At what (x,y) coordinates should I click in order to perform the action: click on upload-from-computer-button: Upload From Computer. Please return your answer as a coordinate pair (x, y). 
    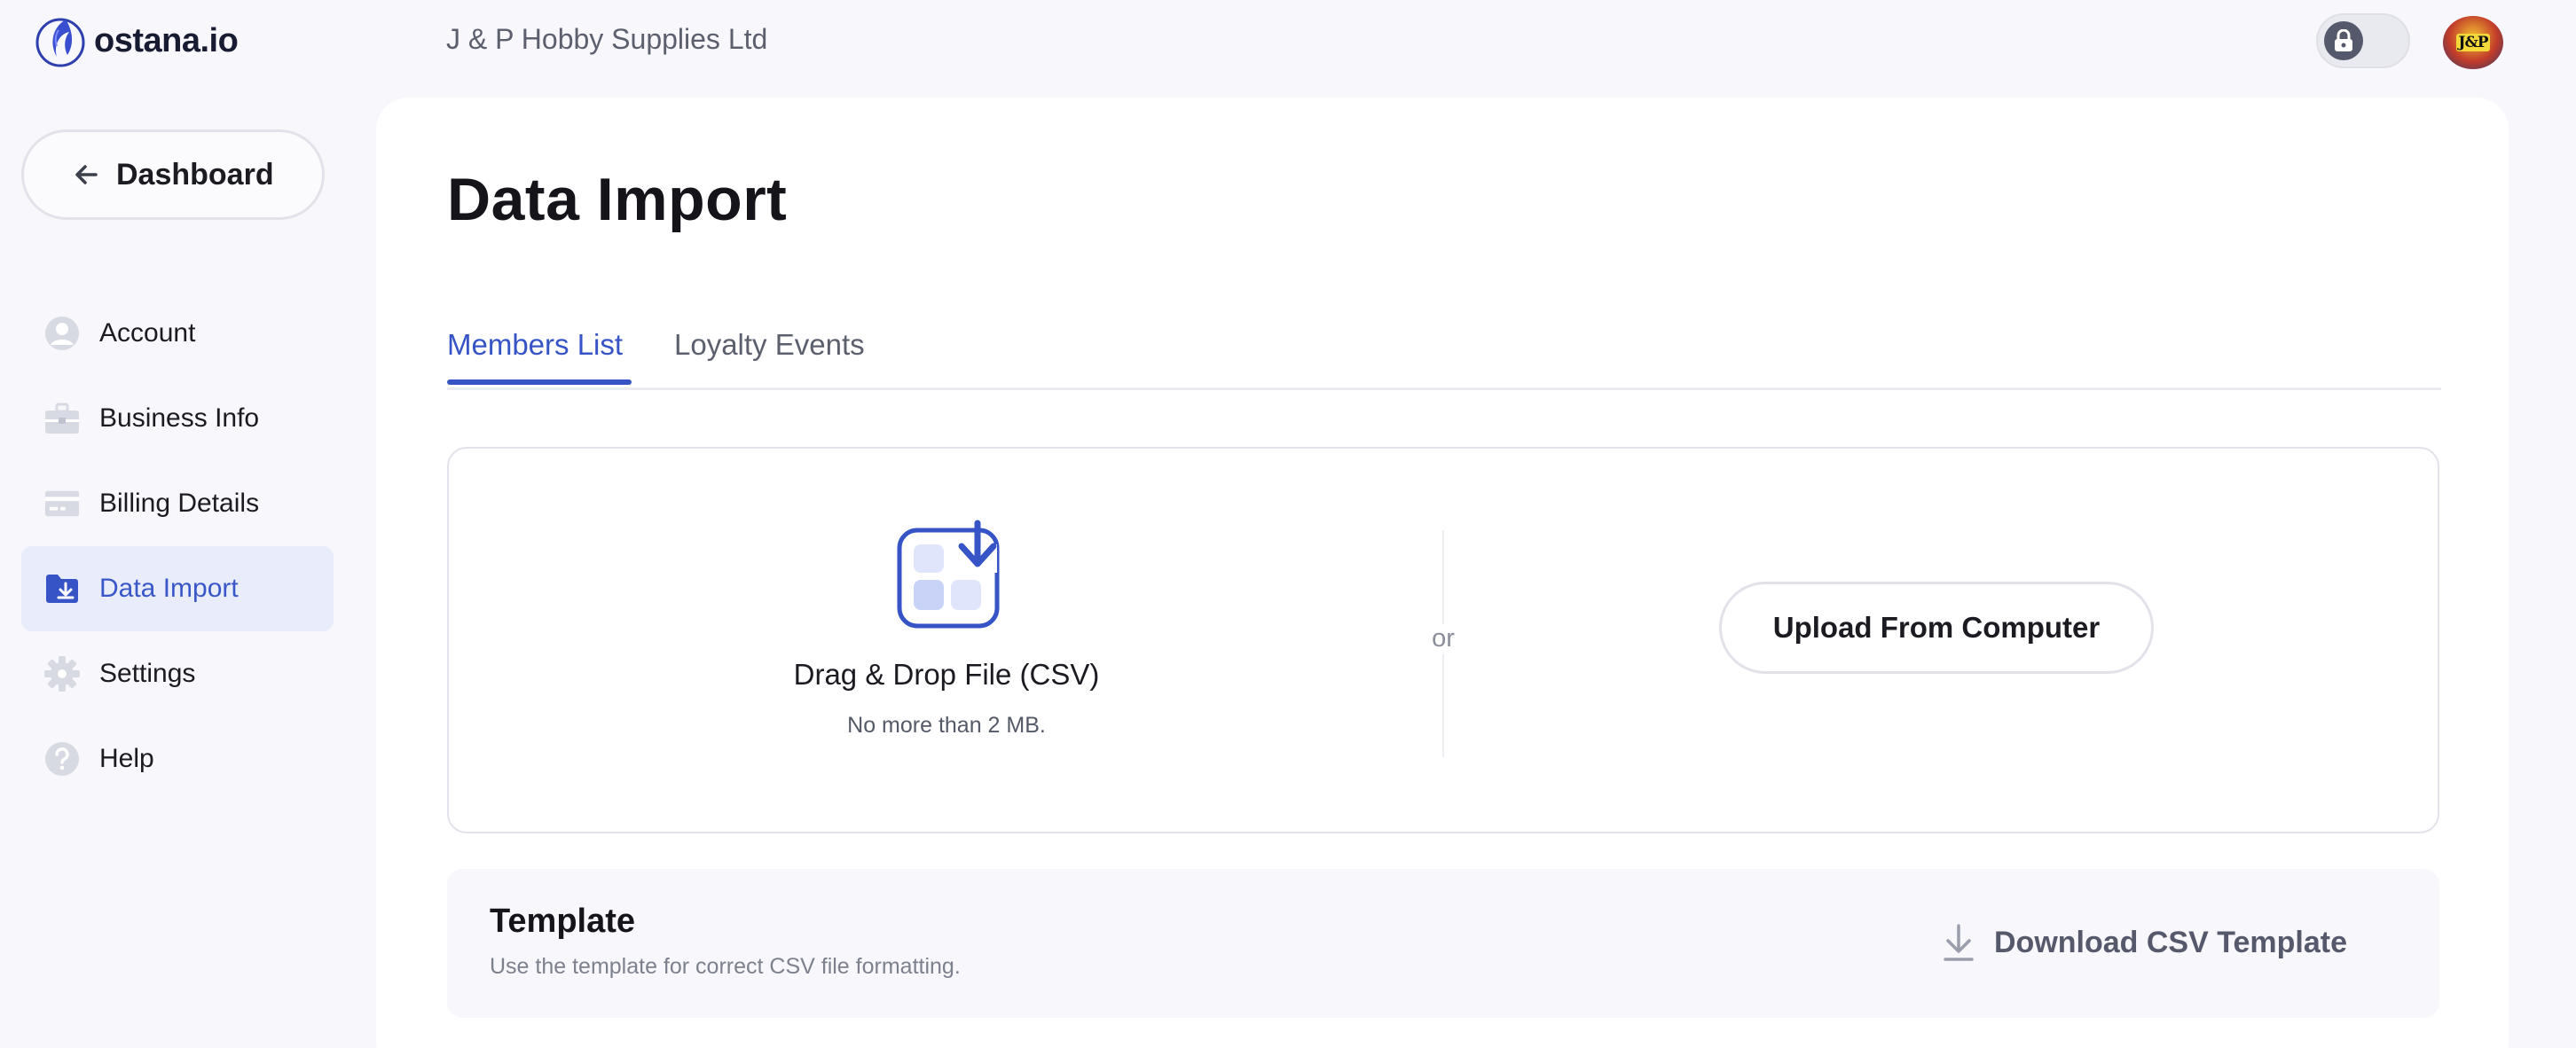
    Looking at the image, I should click on (1936, 628).